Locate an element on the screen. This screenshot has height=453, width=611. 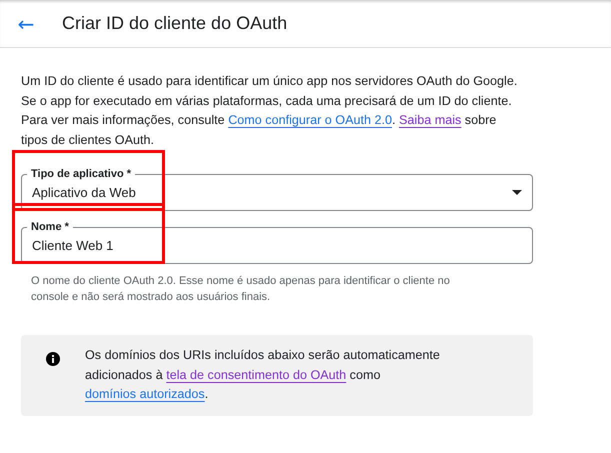
info-icon is located at coordinates (53, 359).